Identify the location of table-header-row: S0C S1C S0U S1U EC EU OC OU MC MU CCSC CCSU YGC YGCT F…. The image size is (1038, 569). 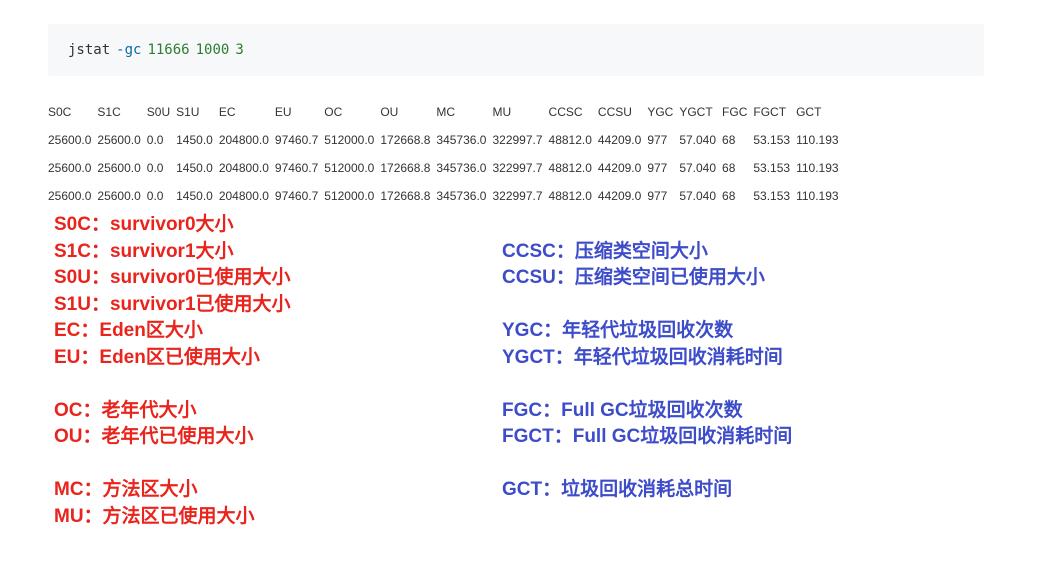
(446, 112).